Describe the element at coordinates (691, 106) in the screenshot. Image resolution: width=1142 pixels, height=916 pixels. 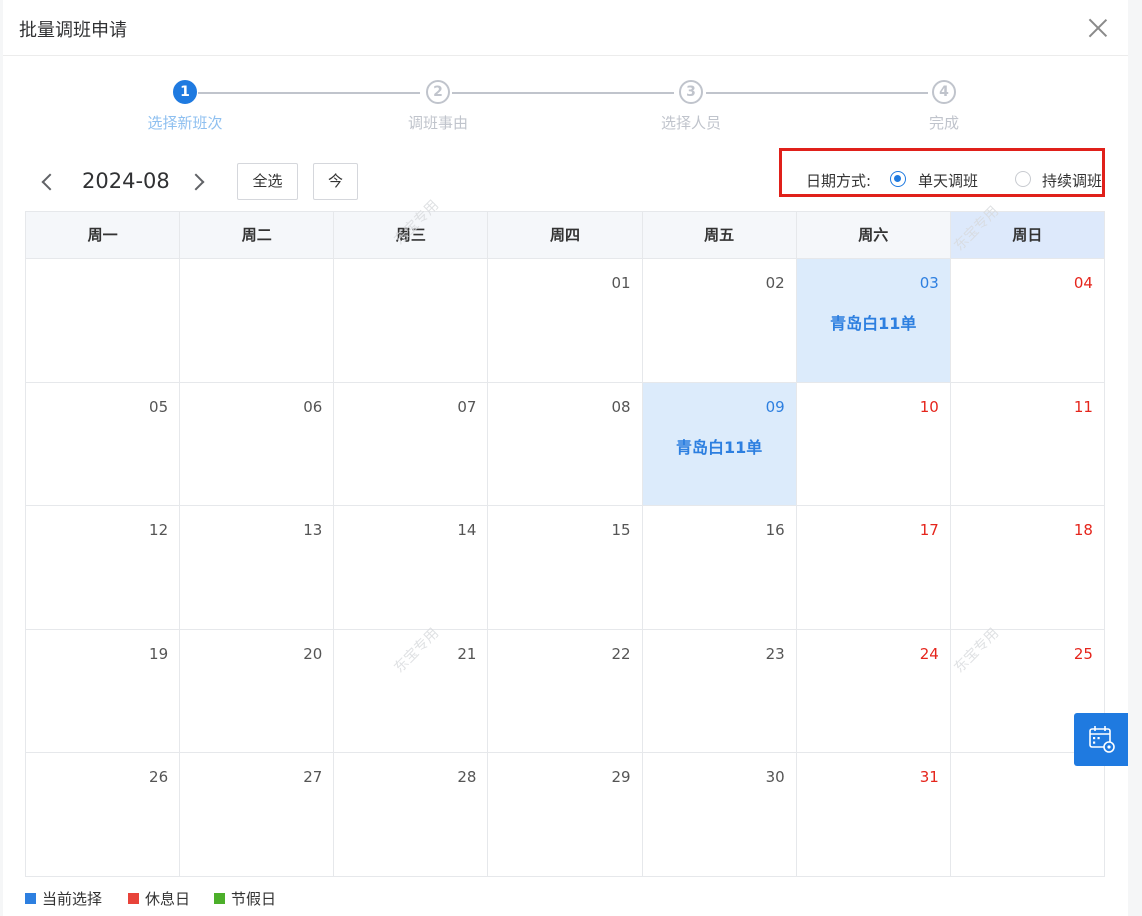
I see `step-3: 3 选择人员` at that location.